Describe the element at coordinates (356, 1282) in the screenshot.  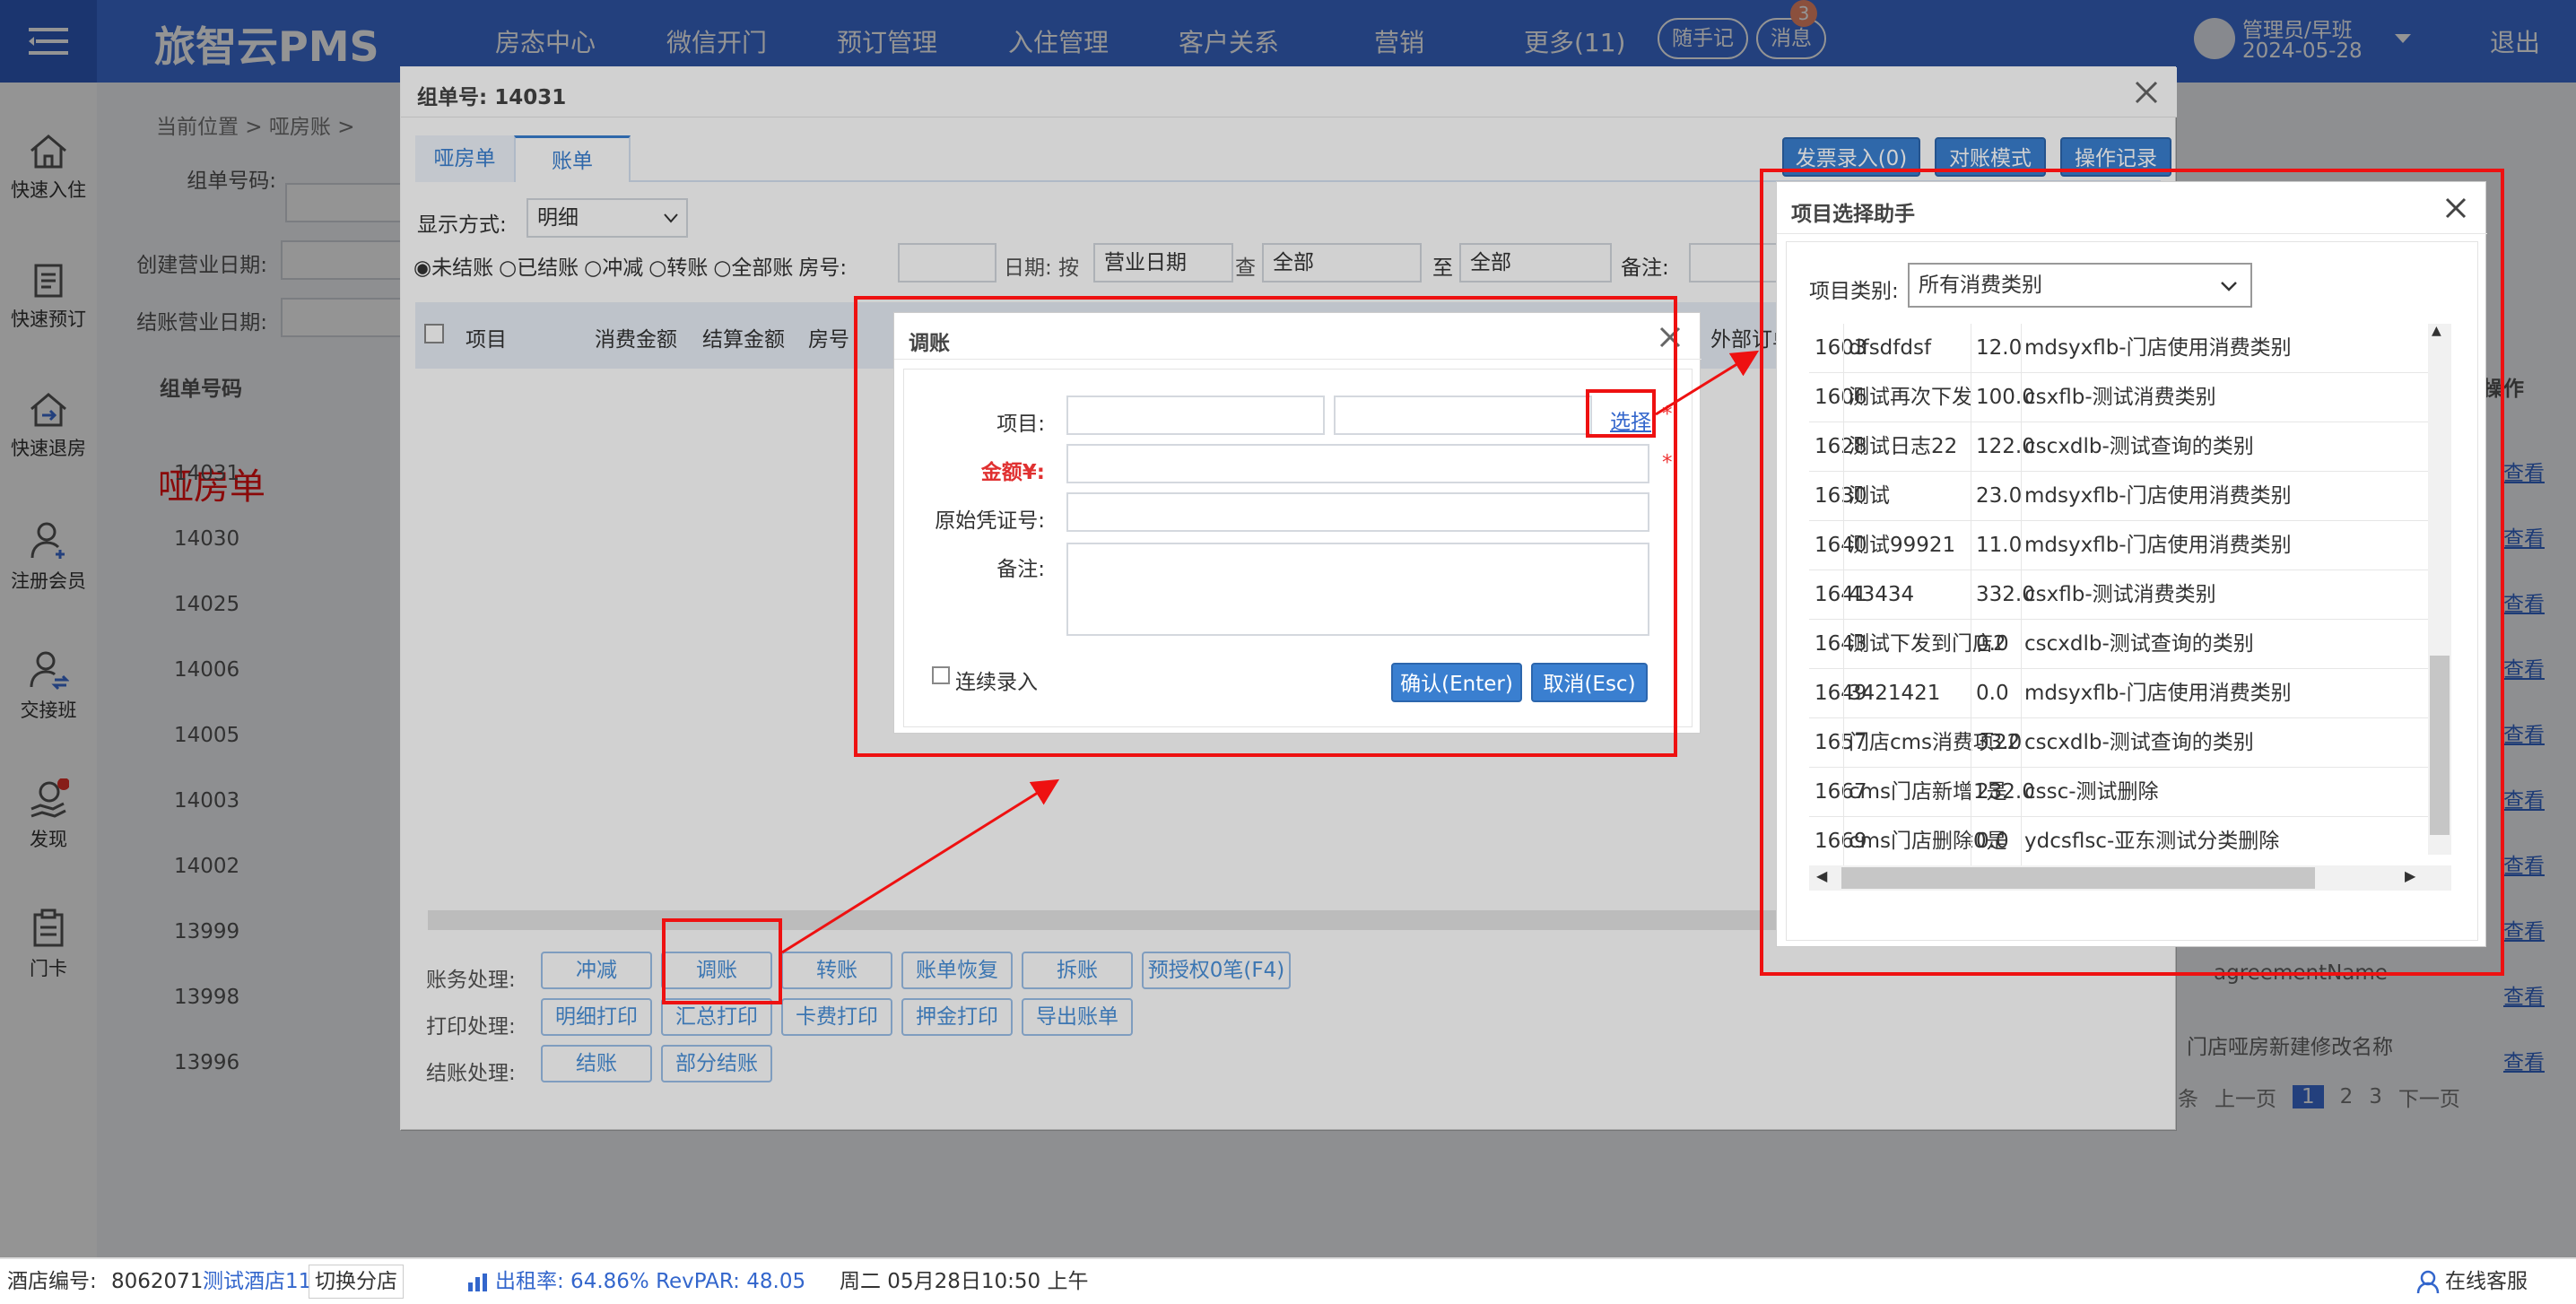
I see `switch-branch-button: 切换分店` at that location.